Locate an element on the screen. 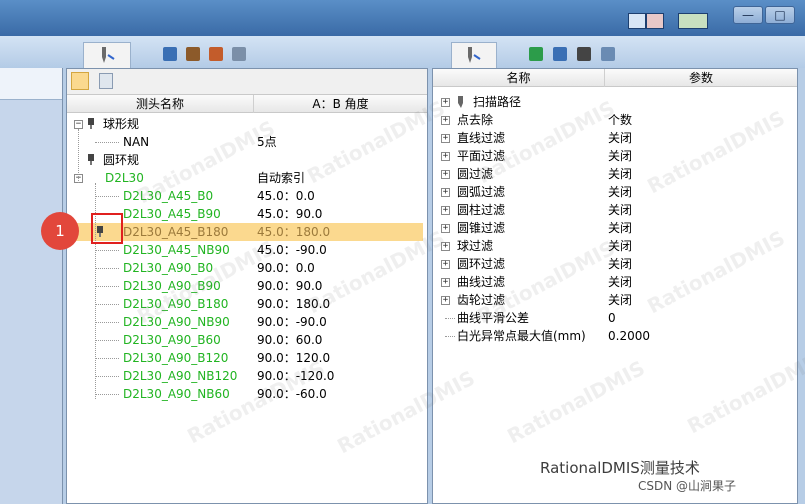 This screenshot has height=504, width=805. probe-angle: 90.0：0.0 is located at coordinates (286, 268).